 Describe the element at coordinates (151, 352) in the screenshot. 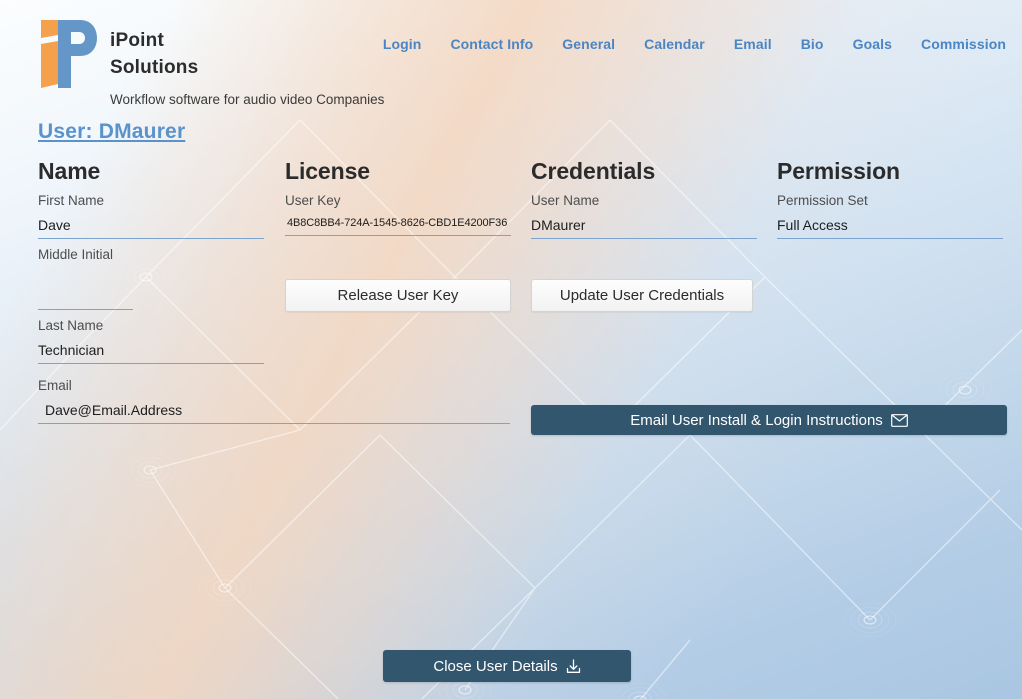

I see `last-name-value: Technician` at that location.